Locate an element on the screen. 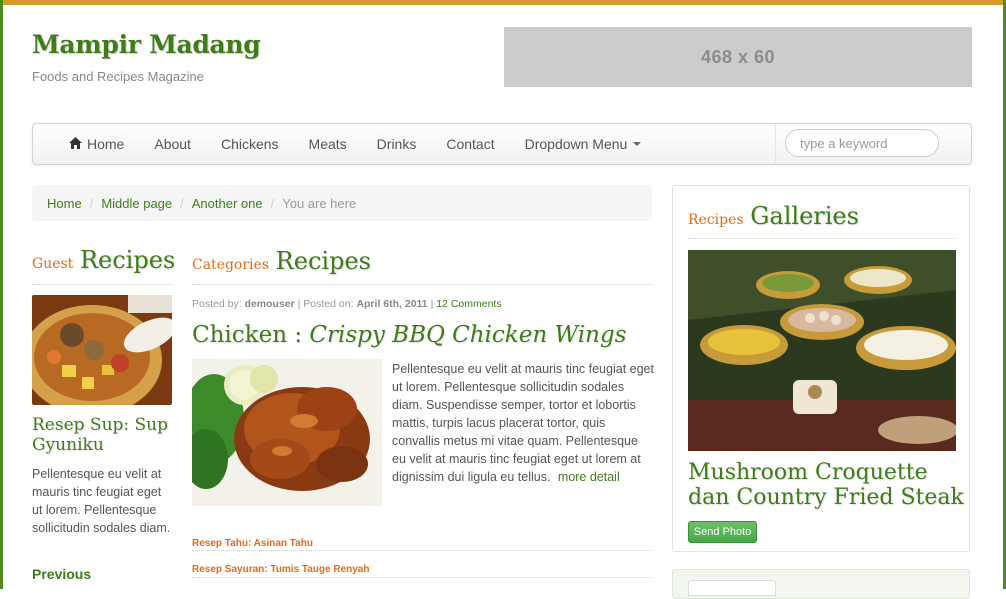 Image resolution: width=1006 pixels, height=599 pixels. previous-link: Previous is located at coordinates (61, 574).